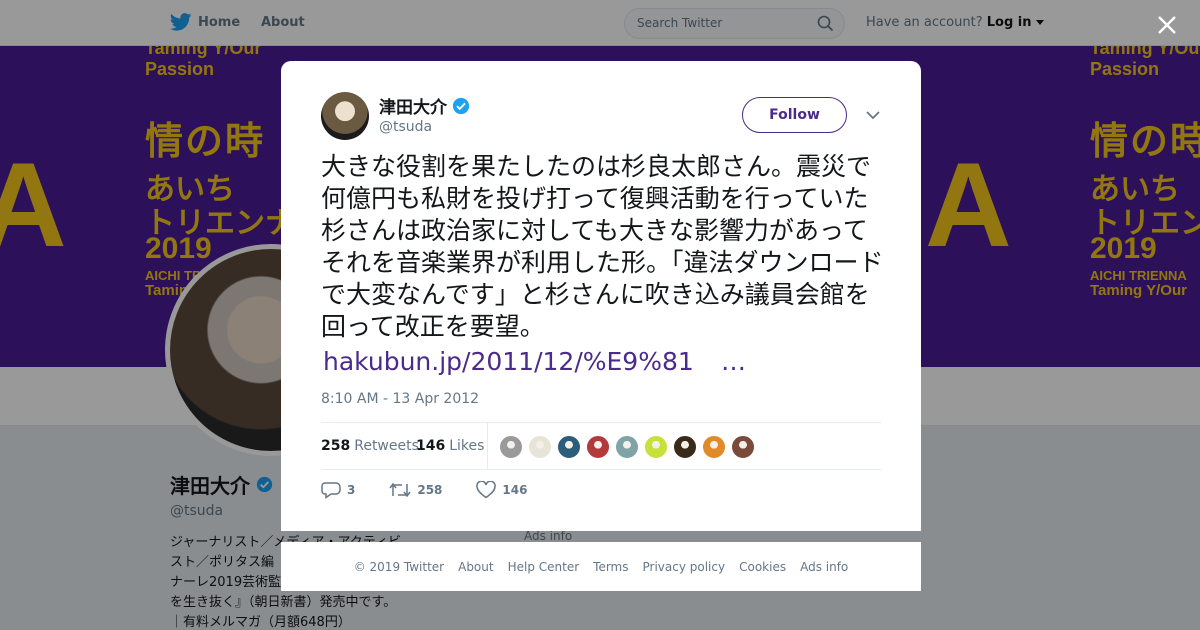 This screenshot has height=630, width=1200. What do you see at coordinates (331, 490) in the screenshot?
I see `reply-icon` at bounding box center [331, 490].